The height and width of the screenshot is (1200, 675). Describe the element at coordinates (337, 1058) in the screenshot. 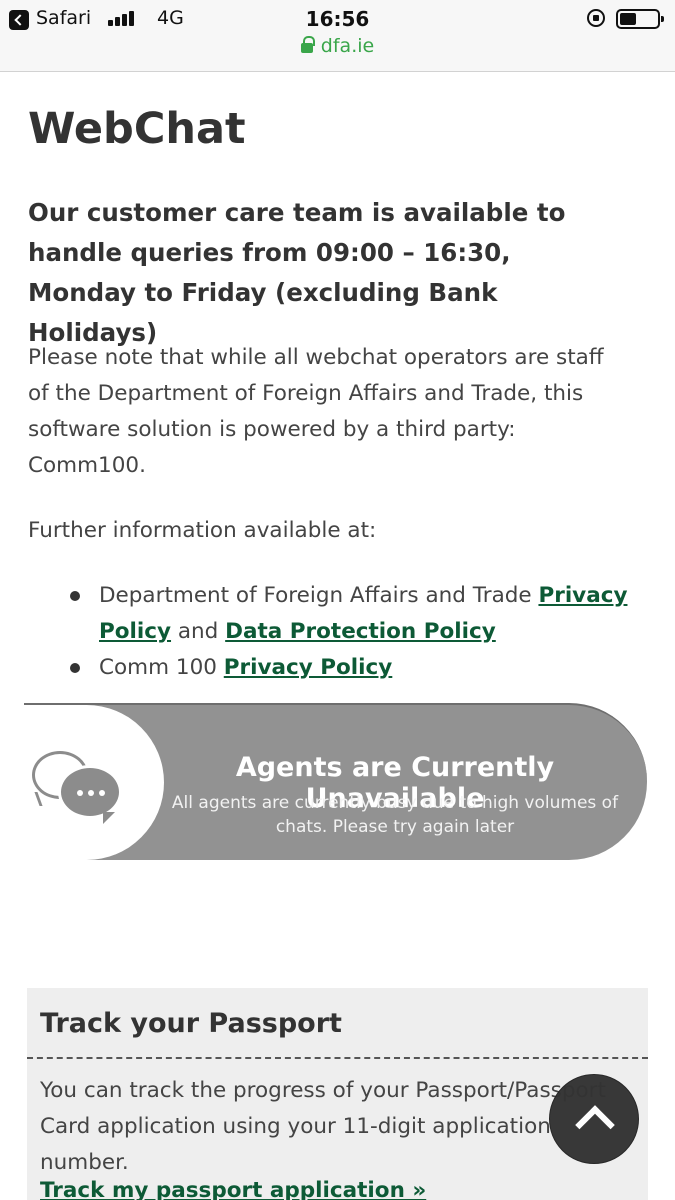

I see `dashed-divider` at that location.